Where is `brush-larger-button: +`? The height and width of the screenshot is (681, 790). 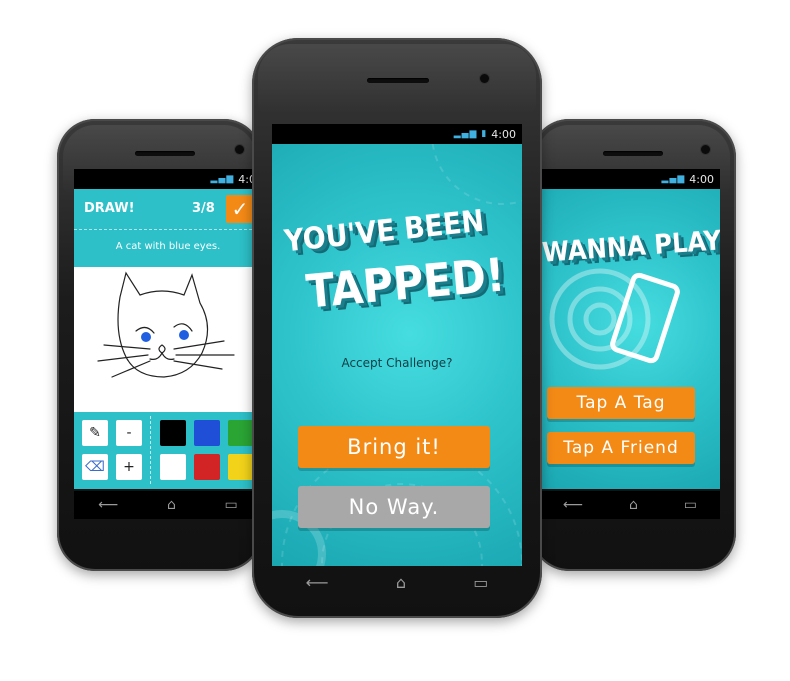
brush-larger-button: + is located at coordinates (129, 467).